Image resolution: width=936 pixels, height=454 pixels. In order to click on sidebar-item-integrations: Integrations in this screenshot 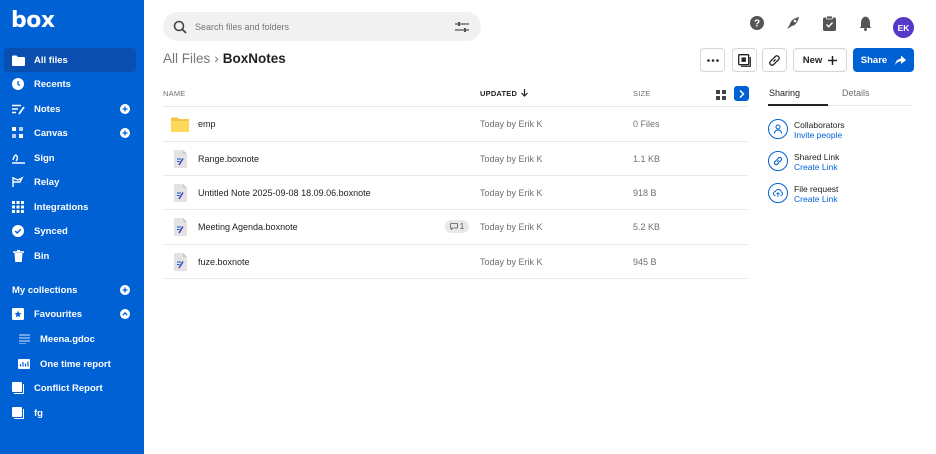, I will do `click(70, 207)`.